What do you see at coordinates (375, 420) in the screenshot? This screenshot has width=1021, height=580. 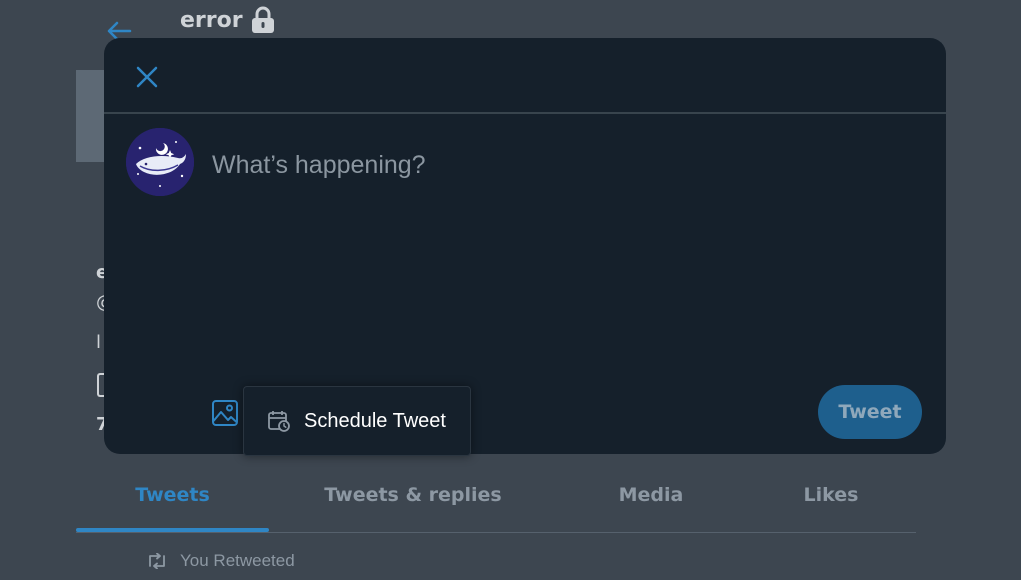 I see `schedule-tweet-label: Schedule Tweet` at bounding box center [375, 420].